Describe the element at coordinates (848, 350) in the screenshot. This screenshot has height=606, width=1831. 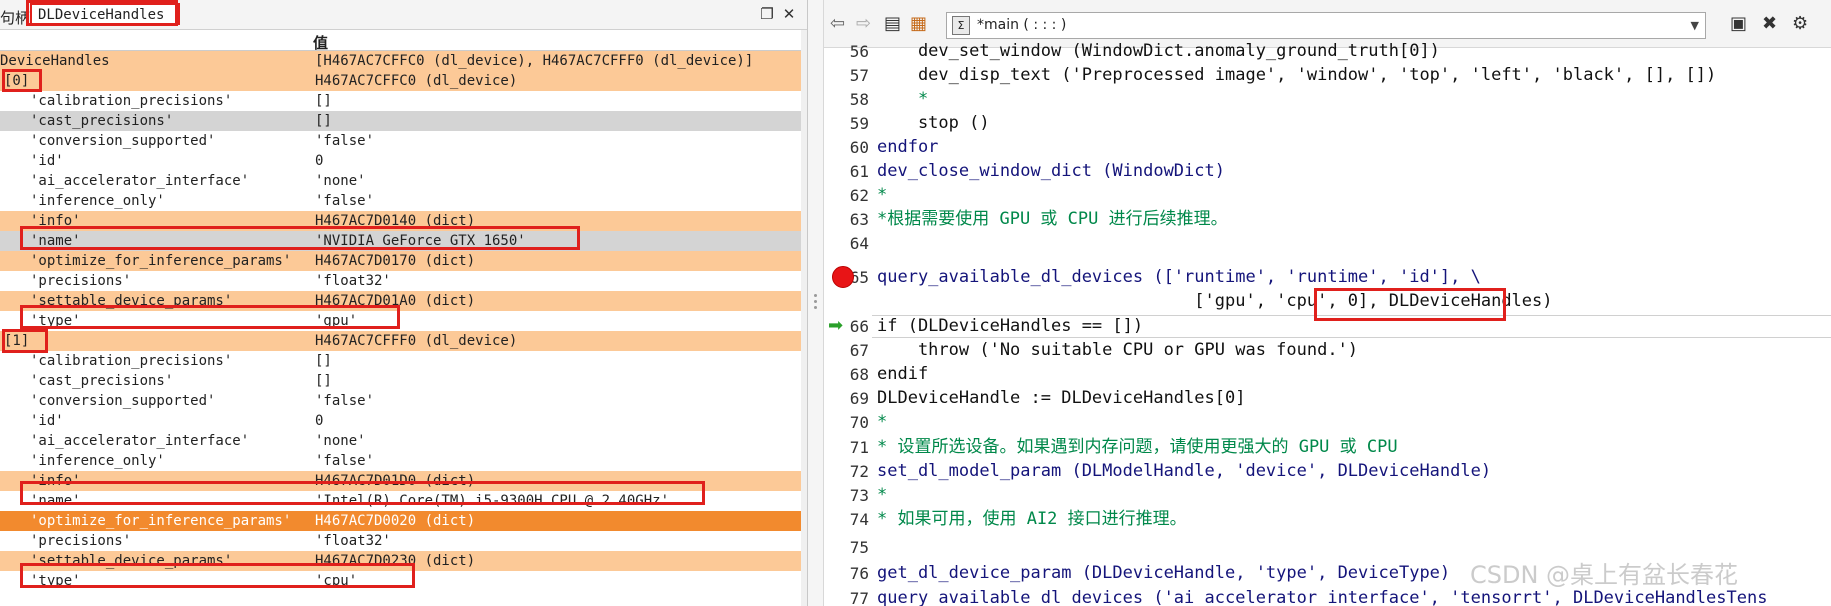
I see `line-number: 67` at that location.